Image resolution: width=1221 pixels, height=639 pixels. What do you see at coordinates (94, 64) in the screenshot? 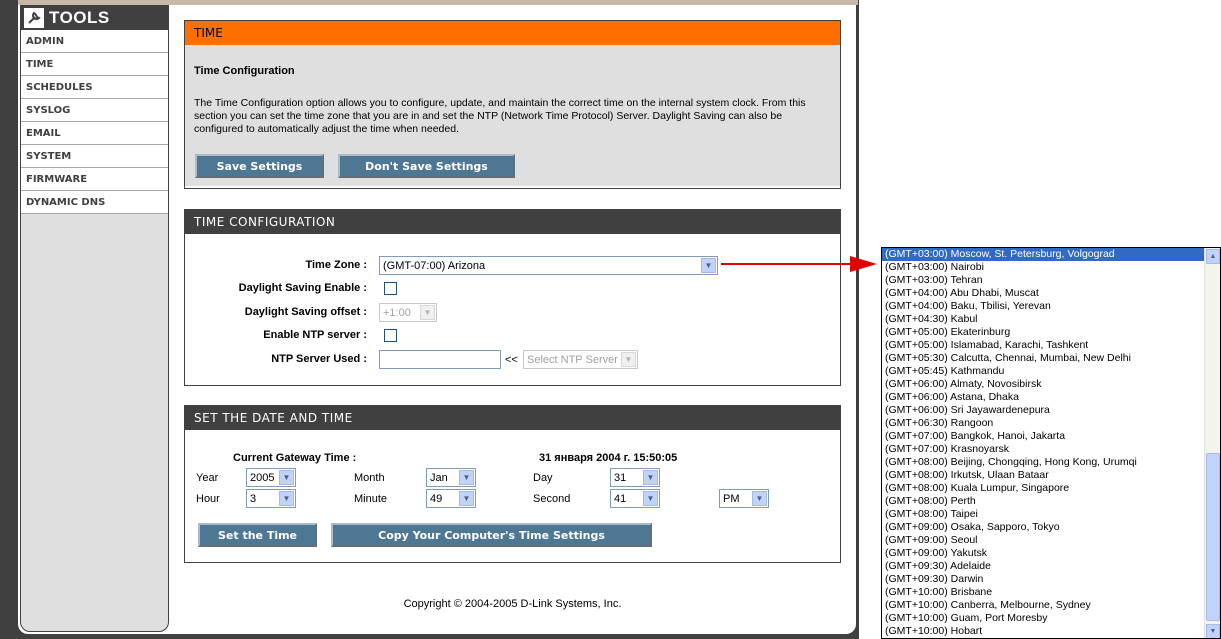
I see `sidebar-item-time: TIME` at bounding box center [94, 64].